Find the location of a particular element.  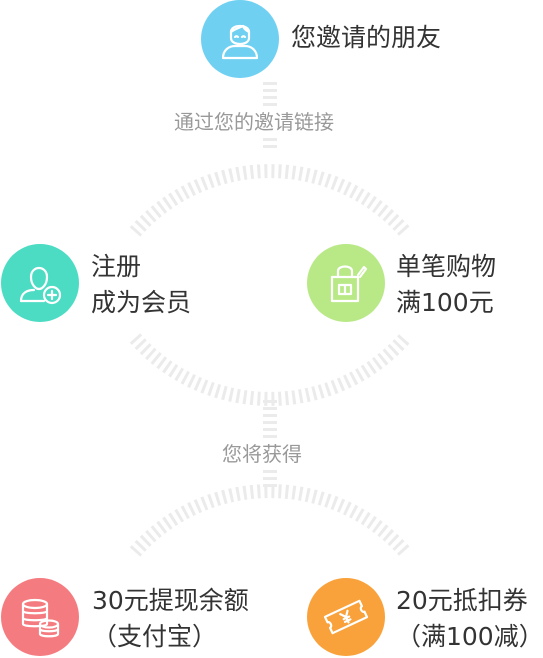

add-user-icon is located at coordinates (40, 285).